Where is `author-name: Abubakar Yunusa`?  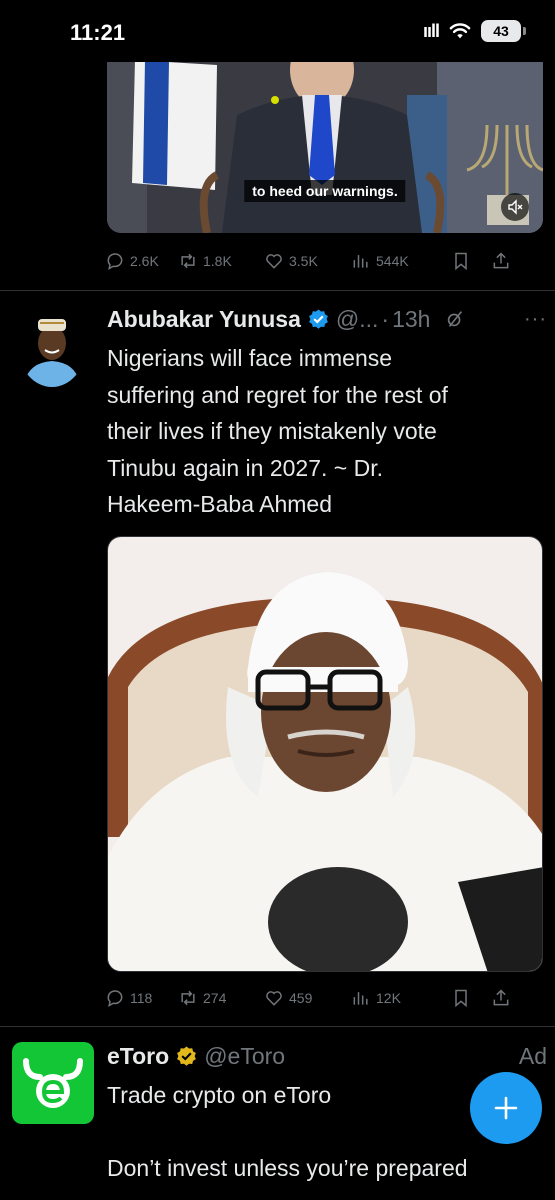 author-name: Abubakar Yunusa is located at coordinates (204, 319).